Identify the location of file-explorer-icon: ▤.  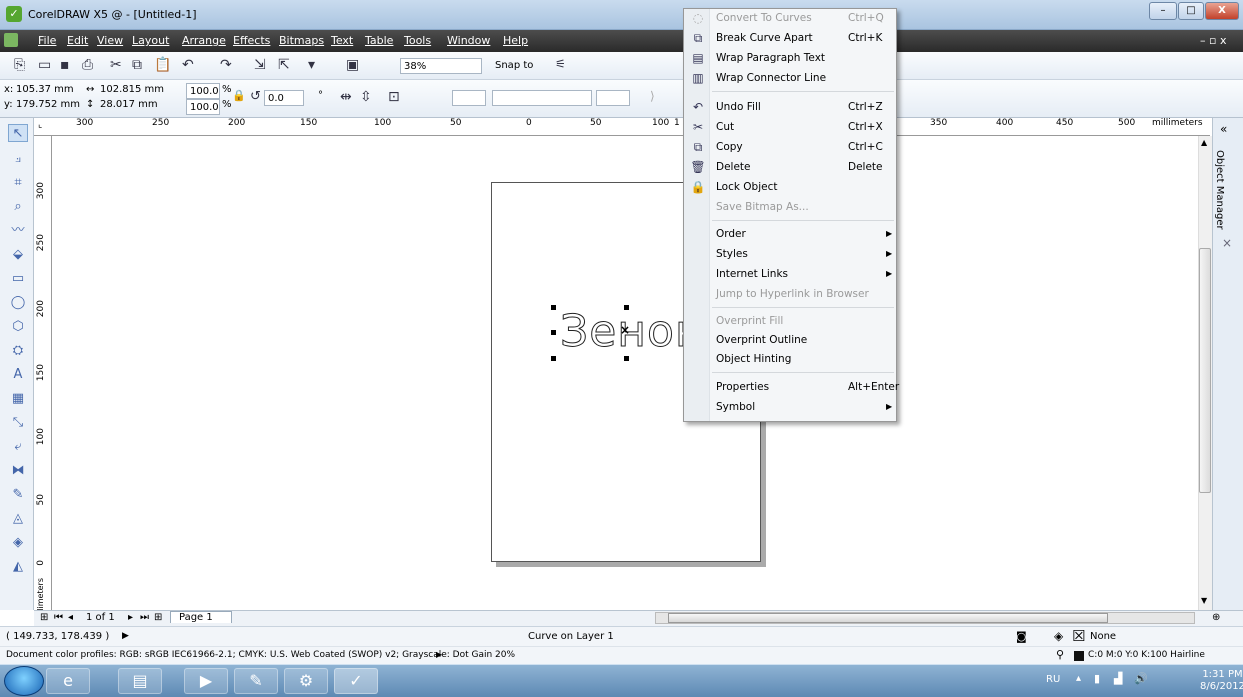
(140, 681).